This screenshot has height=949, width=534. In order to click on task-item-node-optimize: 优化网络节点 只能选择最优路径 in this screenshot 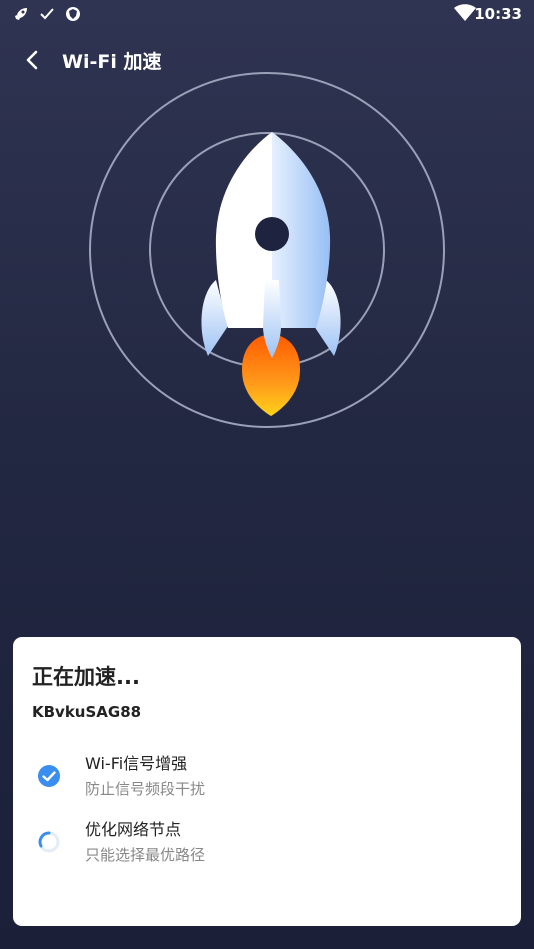, I will do `click(267, 846)`.